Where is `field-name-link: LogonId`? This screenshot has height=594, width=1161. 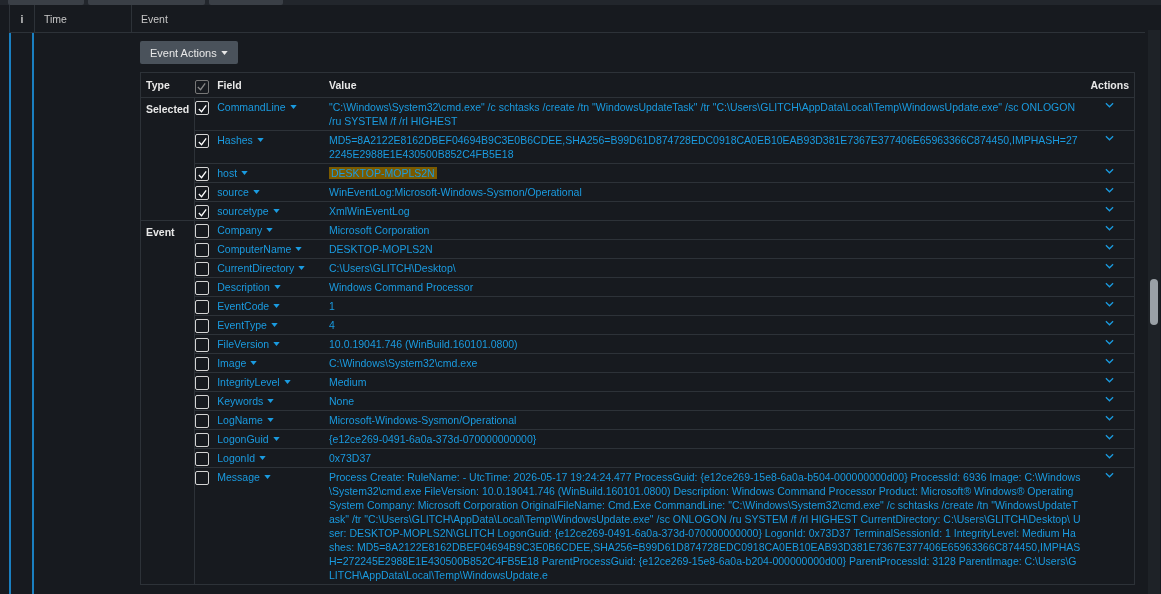
field-name-link: LogonId is located at coordinates (242, 458).